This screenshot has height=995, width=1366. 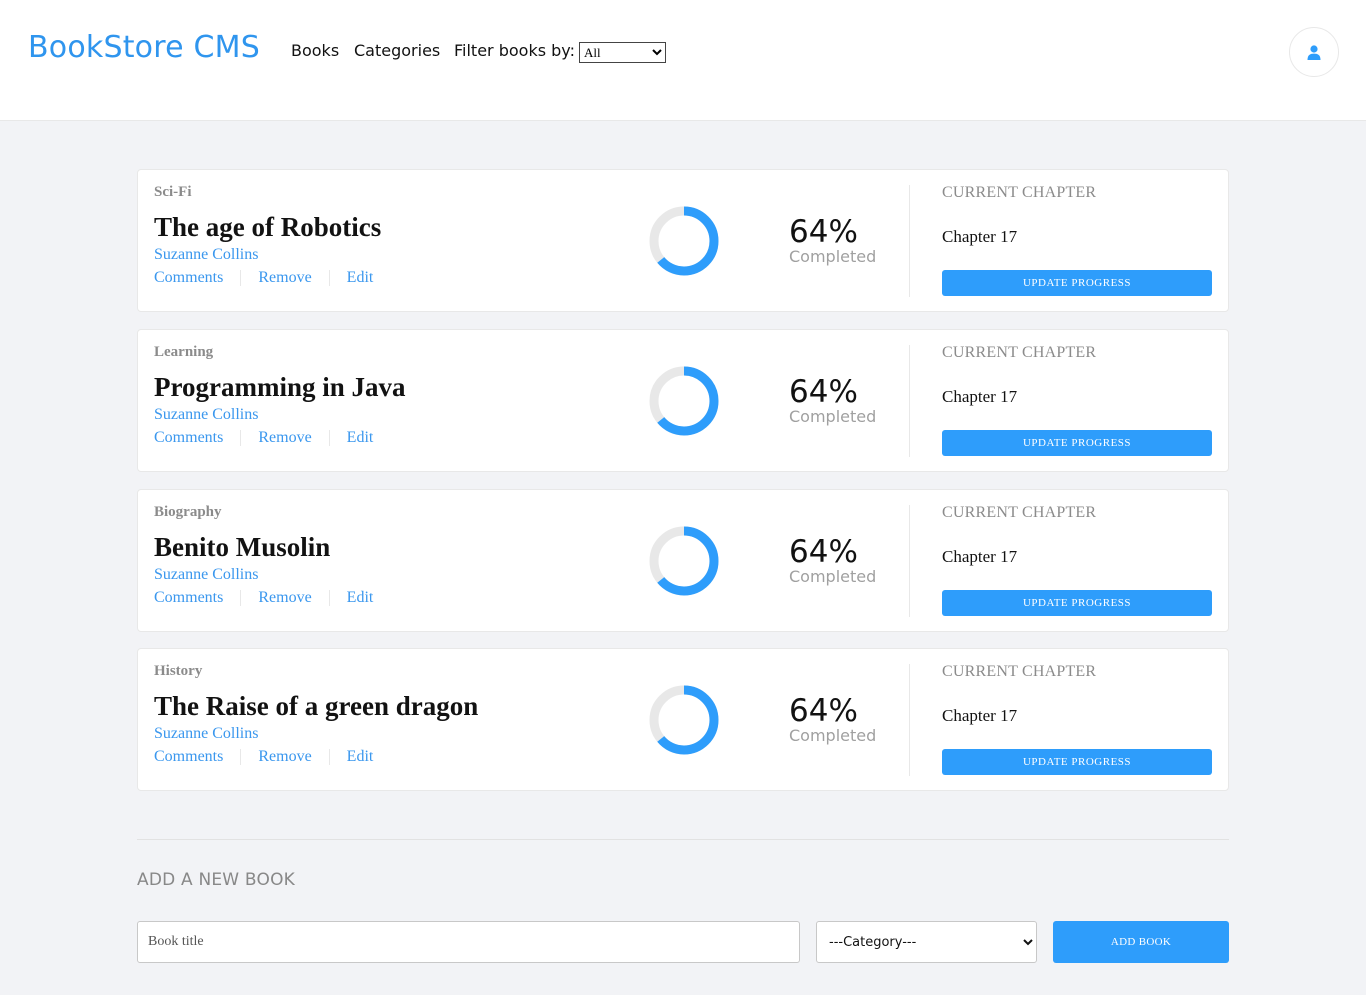 I want to click on book-title: Benito Musolin, so click(x=242, y=547).